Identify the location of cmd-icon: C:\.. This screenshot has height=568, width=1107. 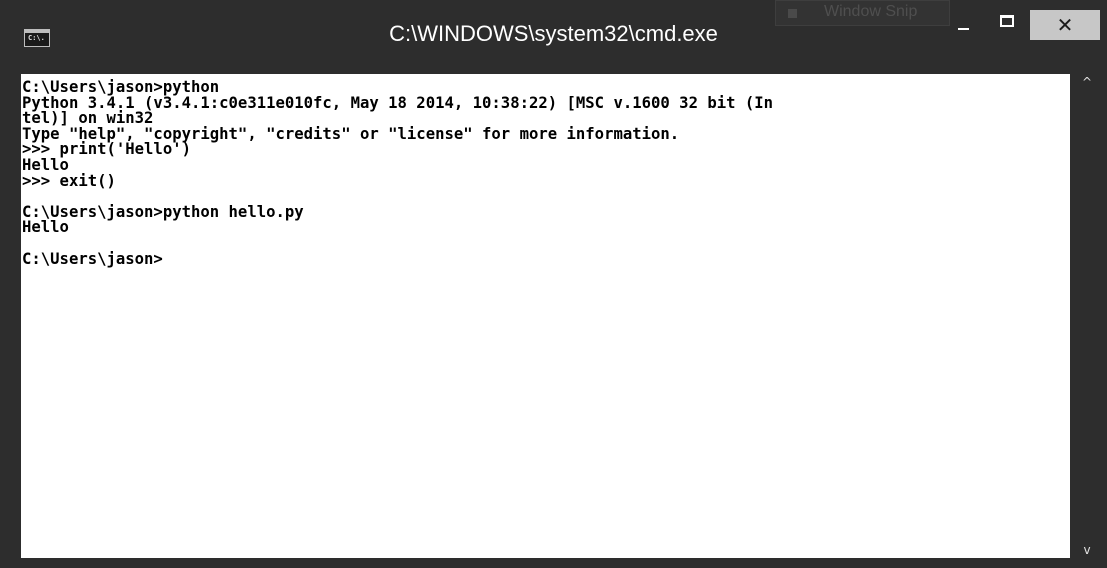
(37, 38).